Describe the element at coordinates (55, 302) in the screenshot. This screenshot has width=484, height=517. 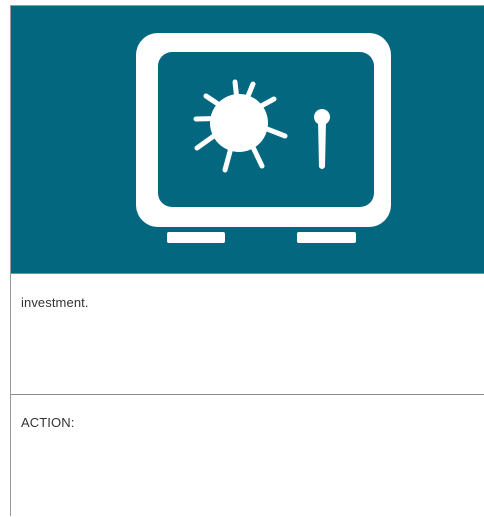
I see `row-text-investment: investment.` at that location.